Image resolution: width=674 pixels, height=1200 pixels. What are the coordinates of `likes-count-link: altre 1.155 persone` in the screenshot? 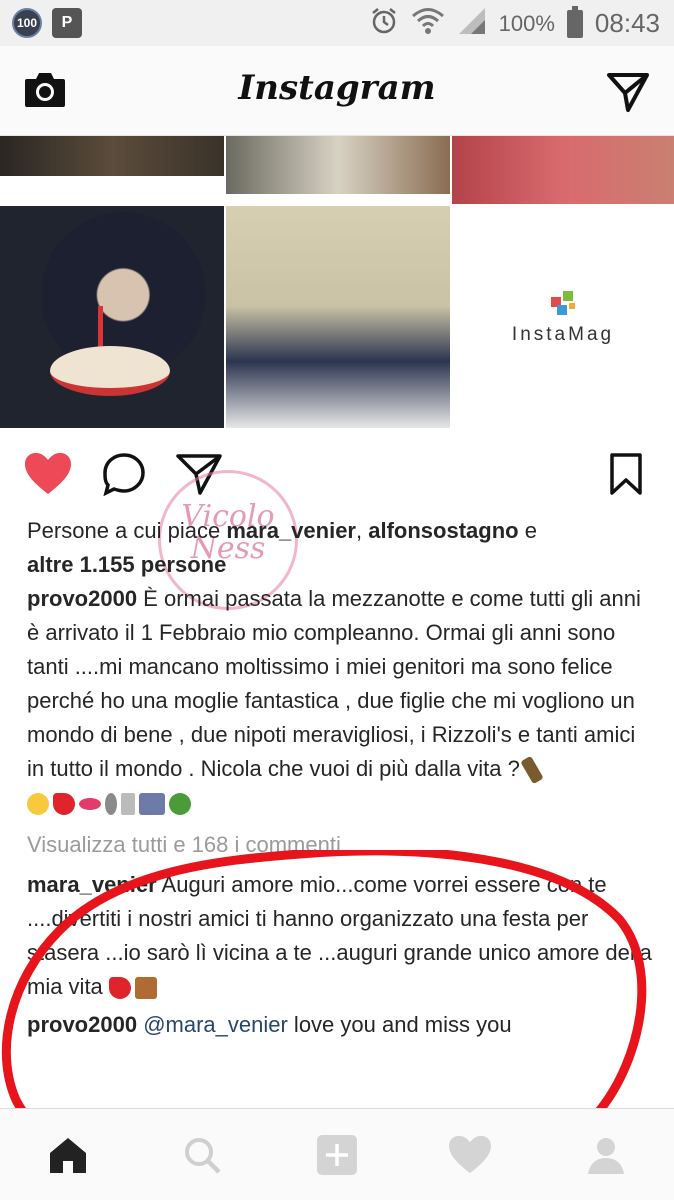 It's located at (126, 564).